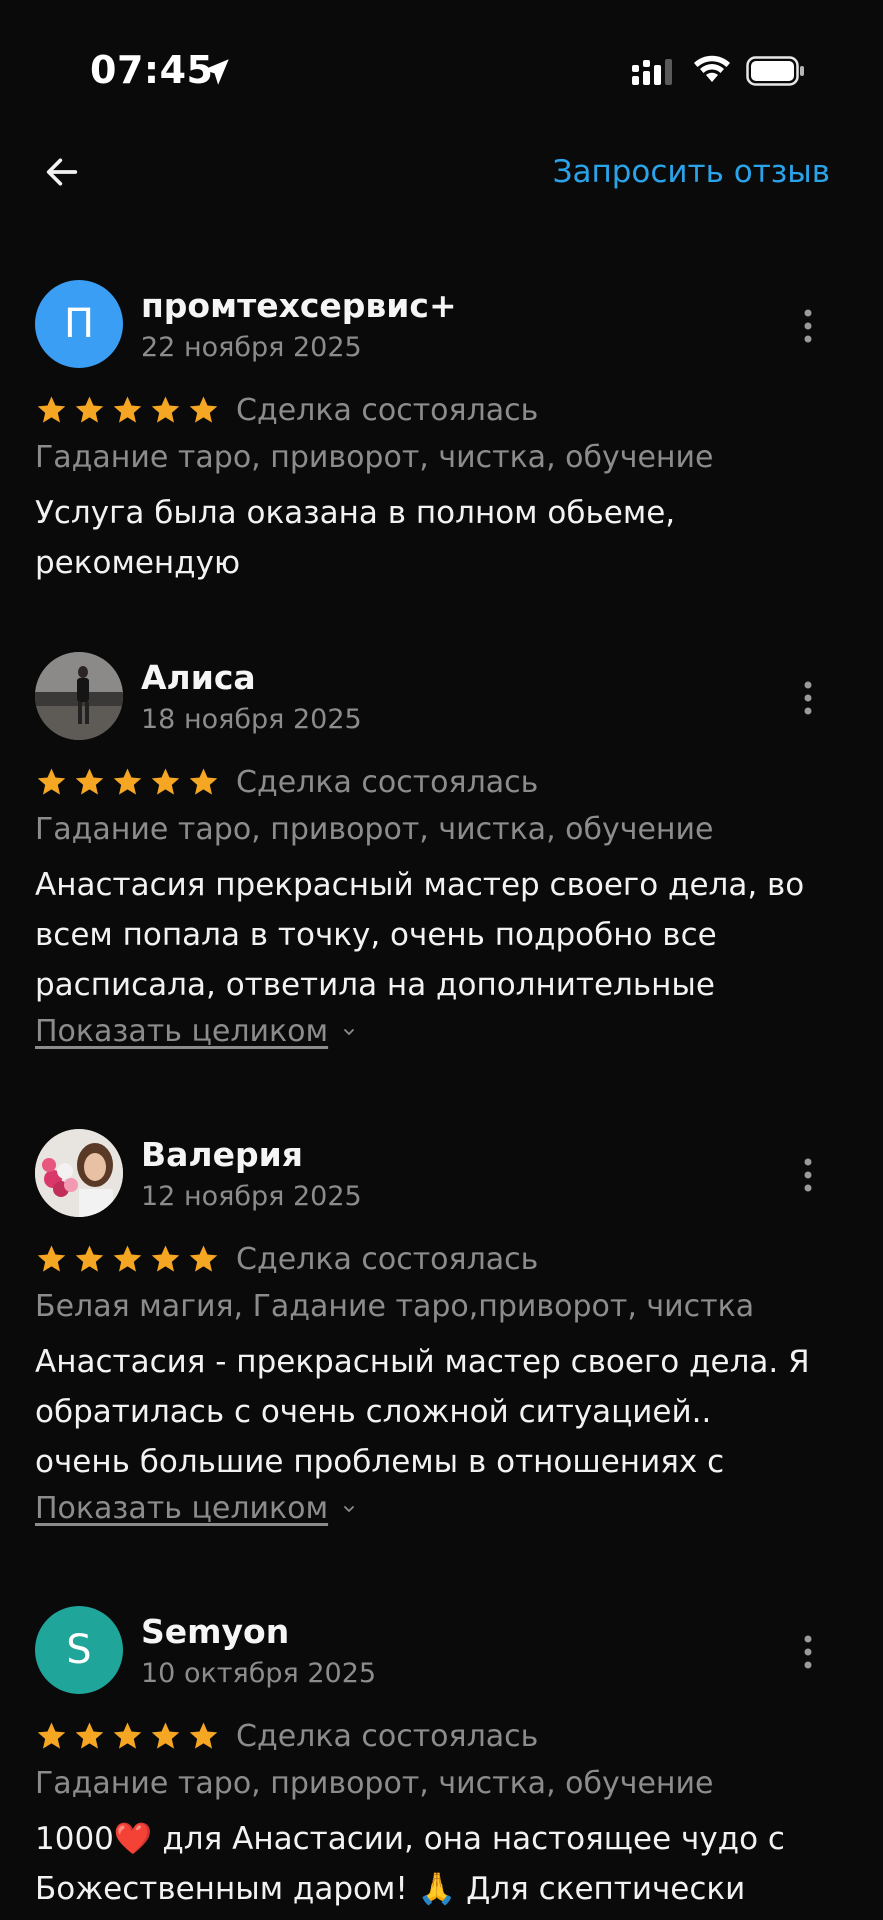 Image resolution: width=883 pixels, height=1920 pixels. I want to click on author-name: Алиса, so click(198, 677).